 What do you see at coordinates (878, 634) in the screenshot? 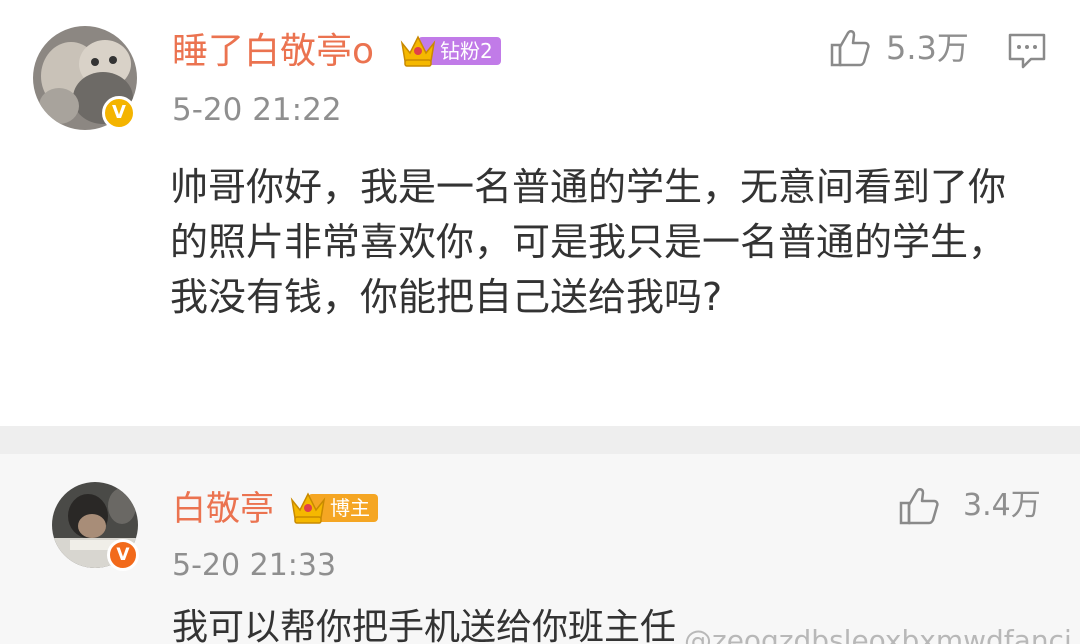
I see `watermark: @zeogzdbsleoxbxmwdfanci` at bounding box center [878, 634].